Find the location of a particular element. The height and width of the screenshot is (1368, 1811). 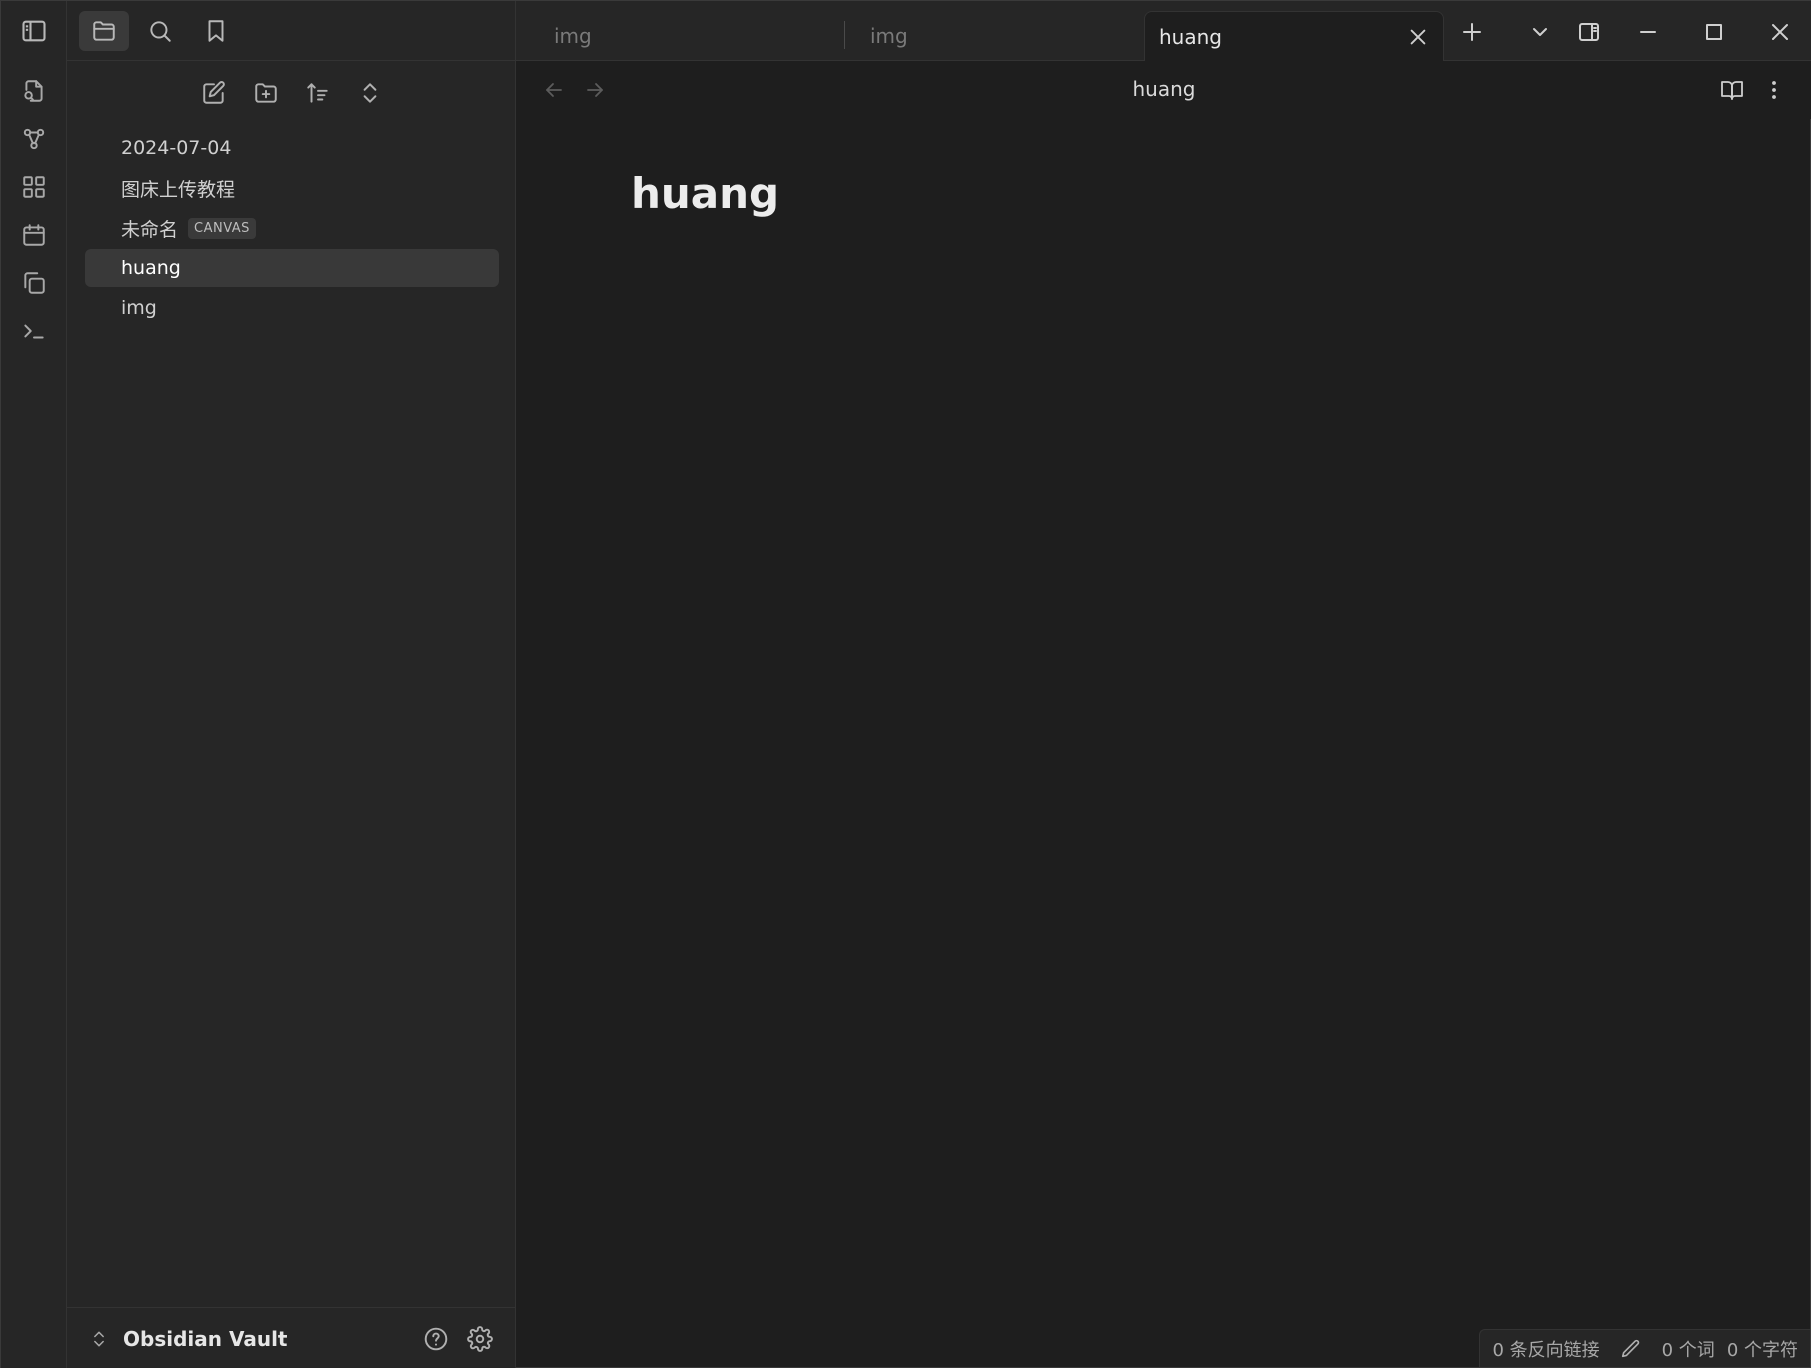

file-item: 图床上传教程 is located at coordinates (292, 188).